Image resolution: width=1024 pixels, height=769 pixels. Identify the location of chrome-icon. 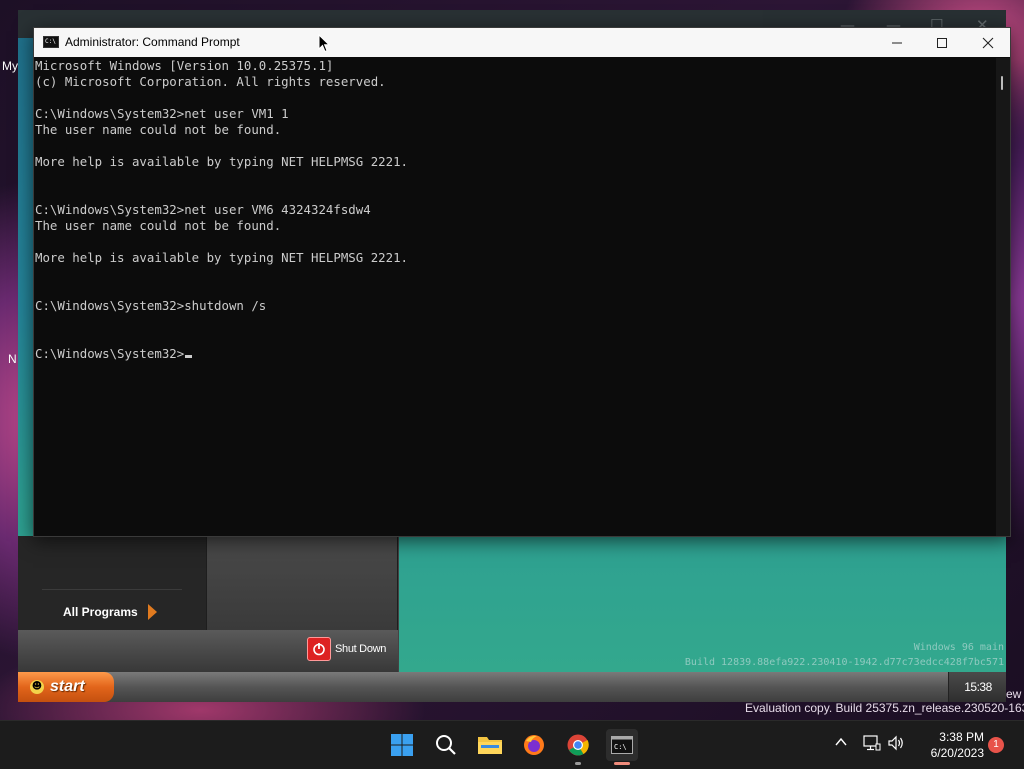
(578, 745).